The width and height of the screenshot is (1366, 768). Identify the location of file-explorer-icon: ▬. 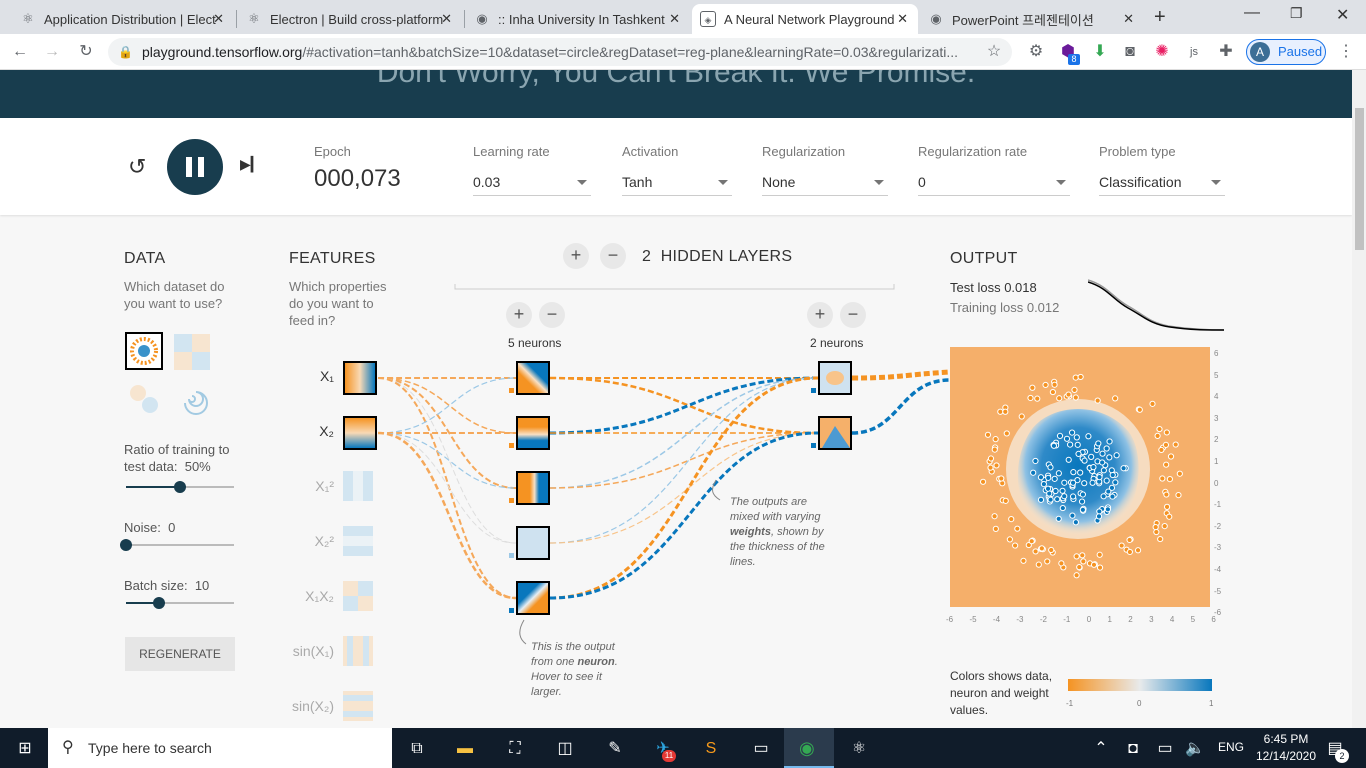
(465, 749).